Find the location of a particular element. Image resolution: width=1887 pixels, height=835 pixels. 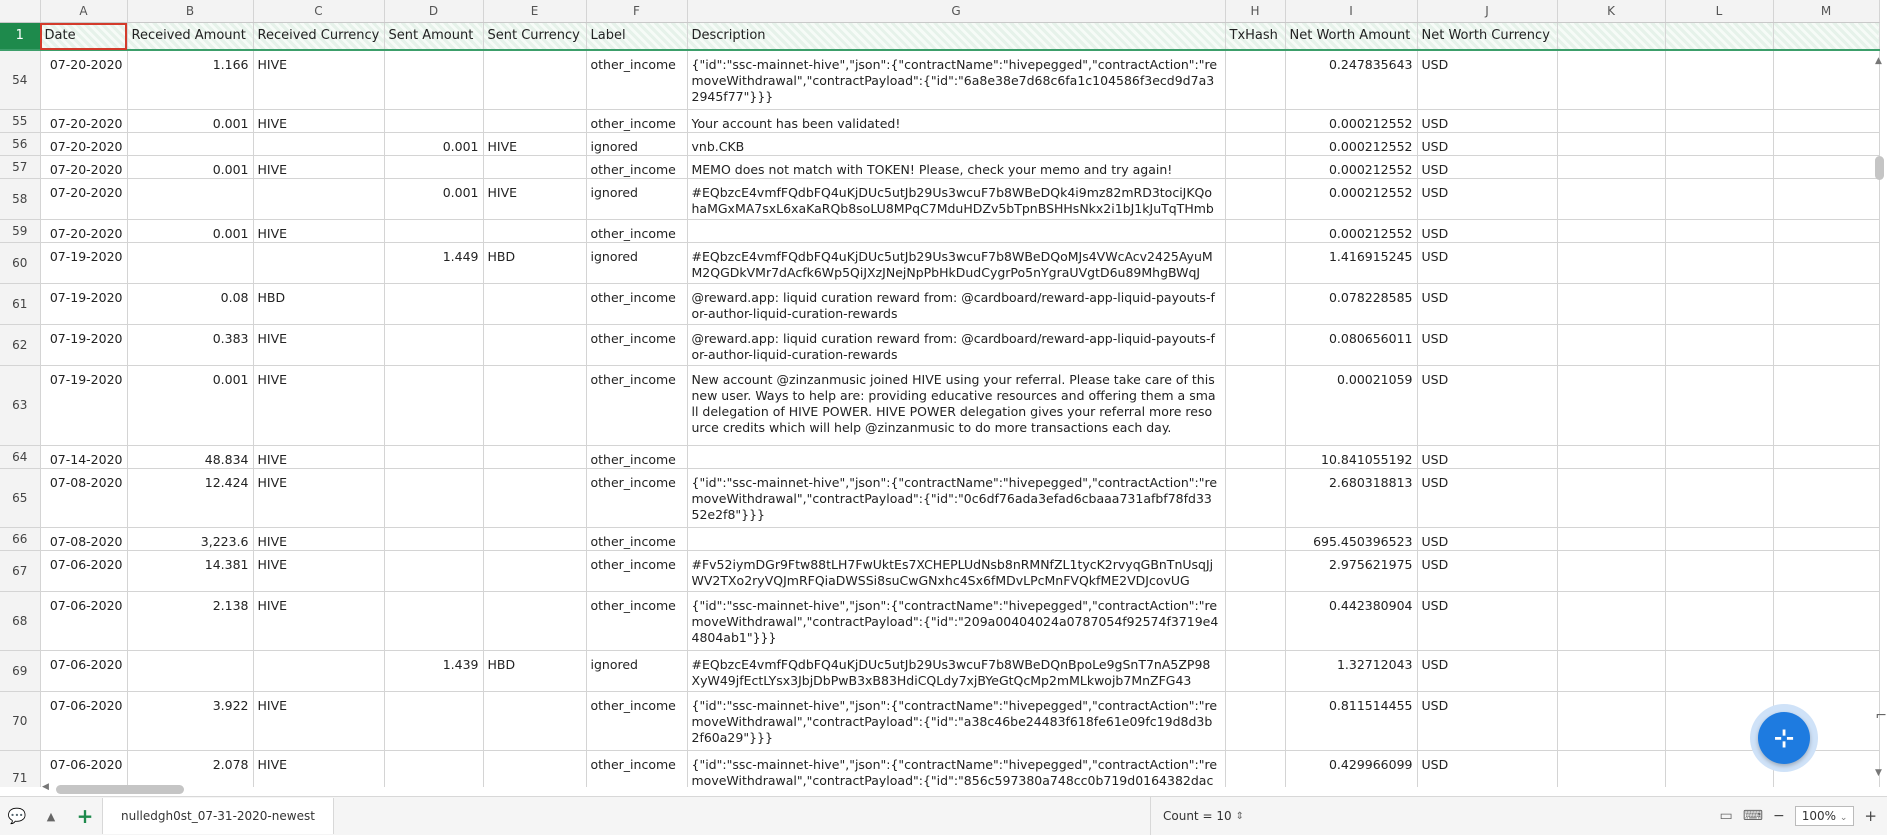

row-number: 55 is located at coordinates (20, 121).